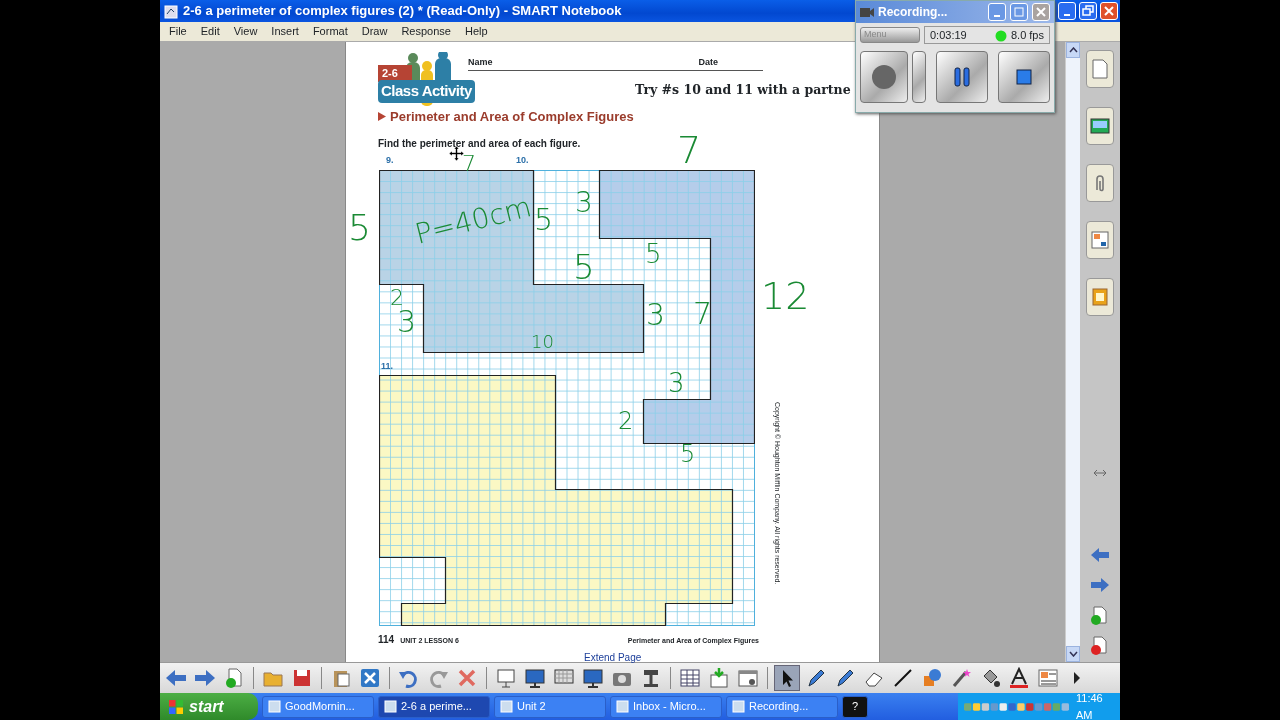 This screenshot has height=720, width=1280. Describe the element at coordinates (919, 77) in the screenshot. I see `dropdown-button` at that location.